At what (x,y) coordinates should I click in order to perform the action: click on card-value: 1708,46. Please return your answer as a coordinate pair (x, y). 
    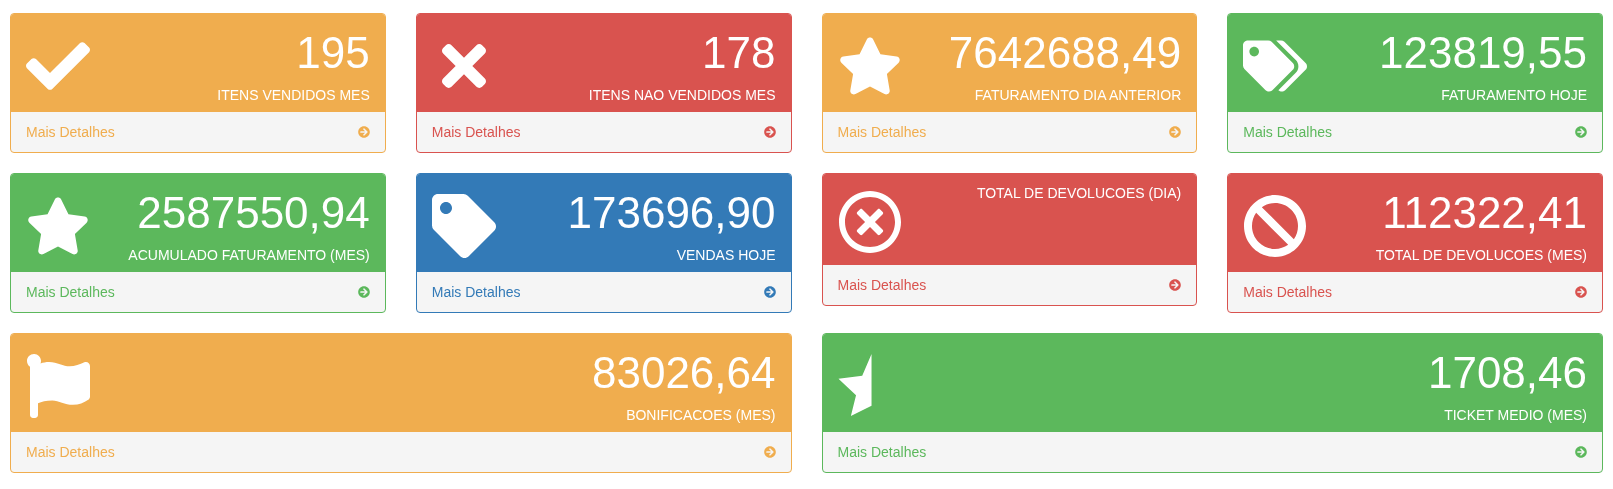
    Looking at the image, I should click on (1507, 373).